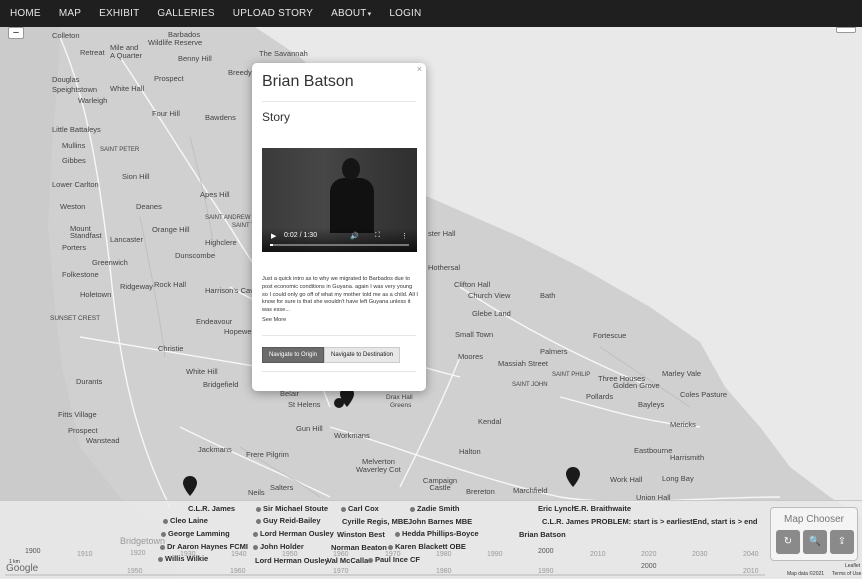 The width and height of the screenshot is (862, 579). What do you see at coordinates (70, 13) in the screenshot?
I see `nav-map: MAP` at bounding box center [70, 13].